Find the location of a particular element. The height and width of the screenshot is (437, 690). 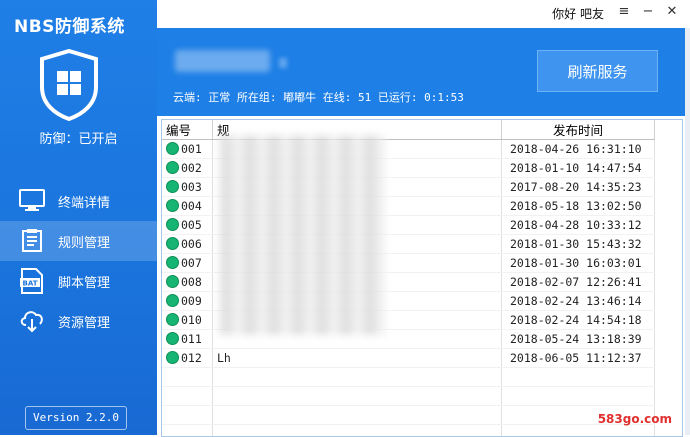

rules-icon is located at coordinates (32, 241).